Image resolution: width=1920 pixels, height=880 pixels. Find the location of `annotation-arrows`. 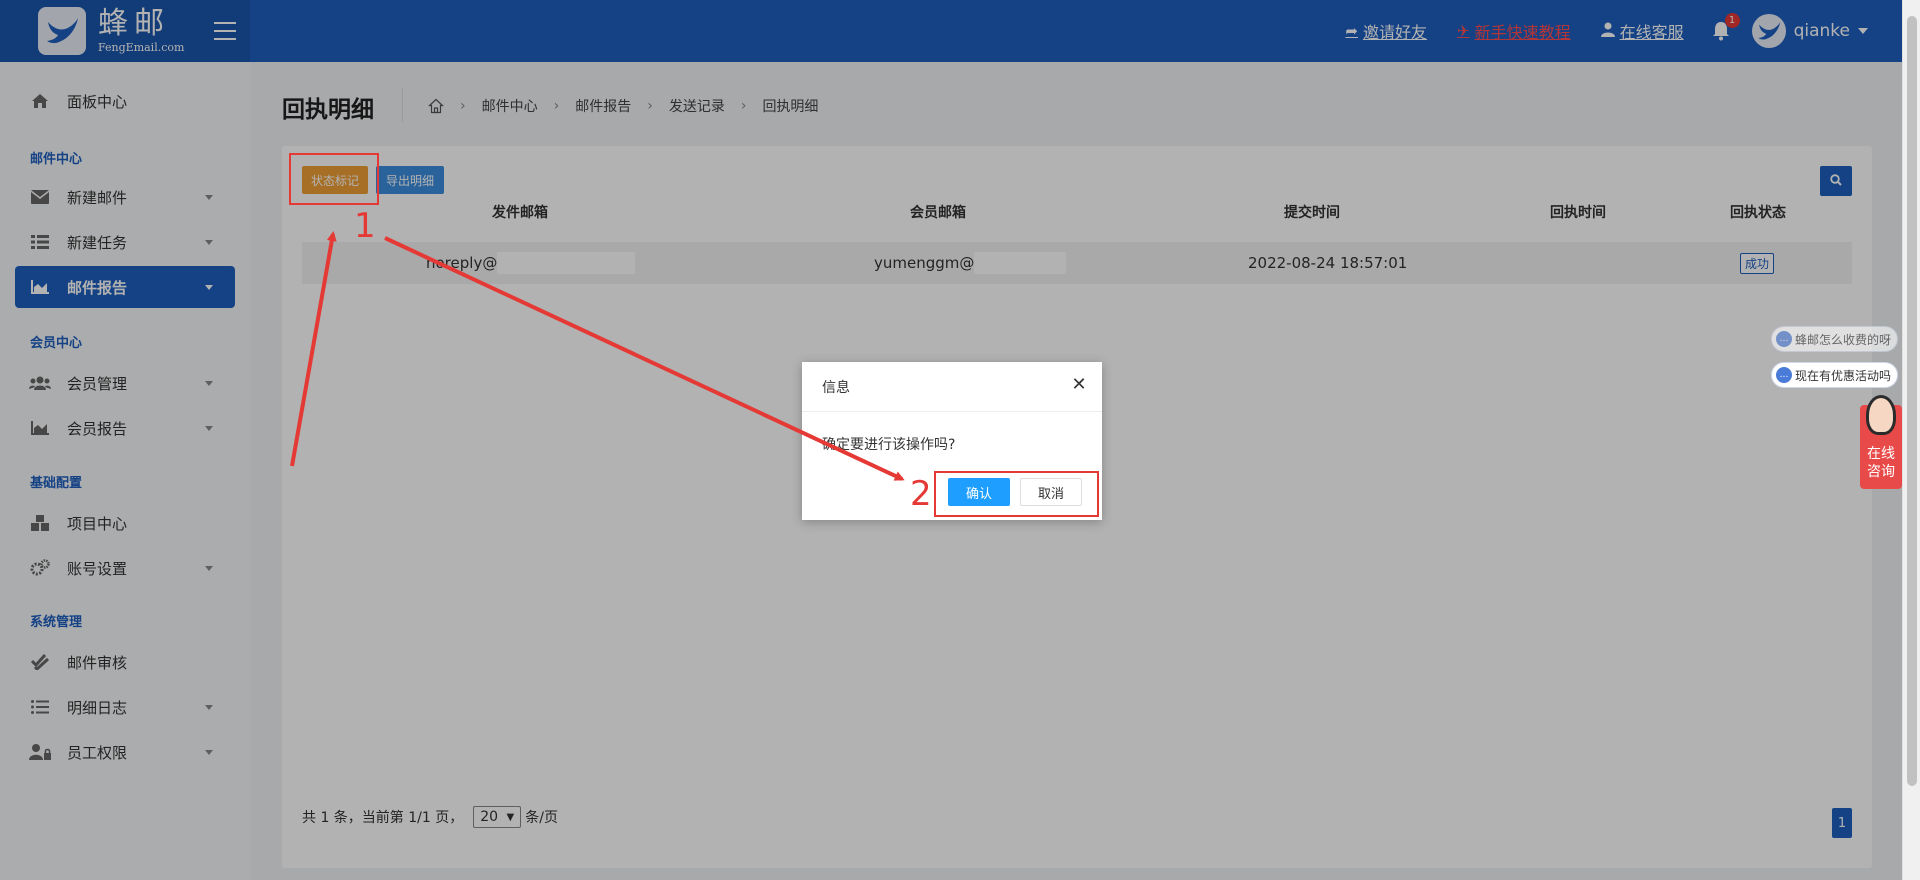

annotation-arrows is located at coordinates (597, 356).